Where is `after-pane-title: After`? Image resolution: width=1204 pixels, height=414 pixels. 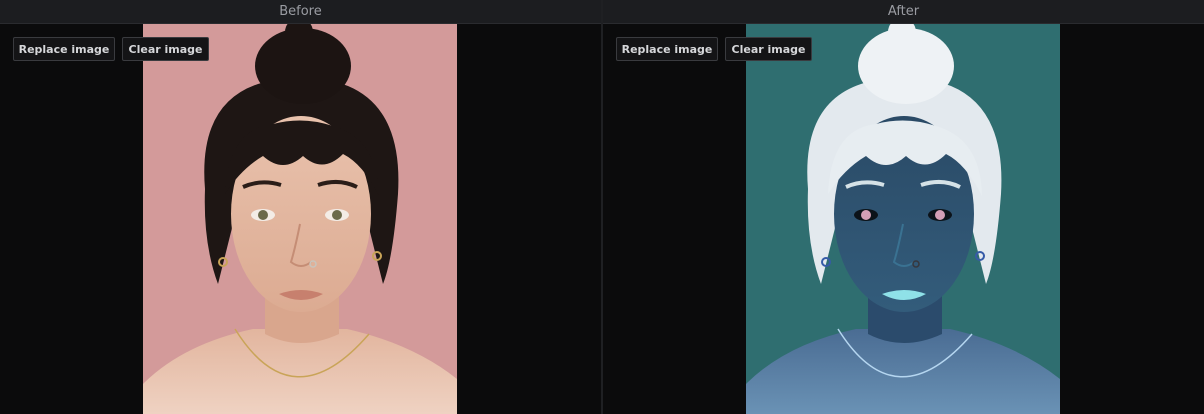
after-pane-title: After is located at coordinates (903, 11).